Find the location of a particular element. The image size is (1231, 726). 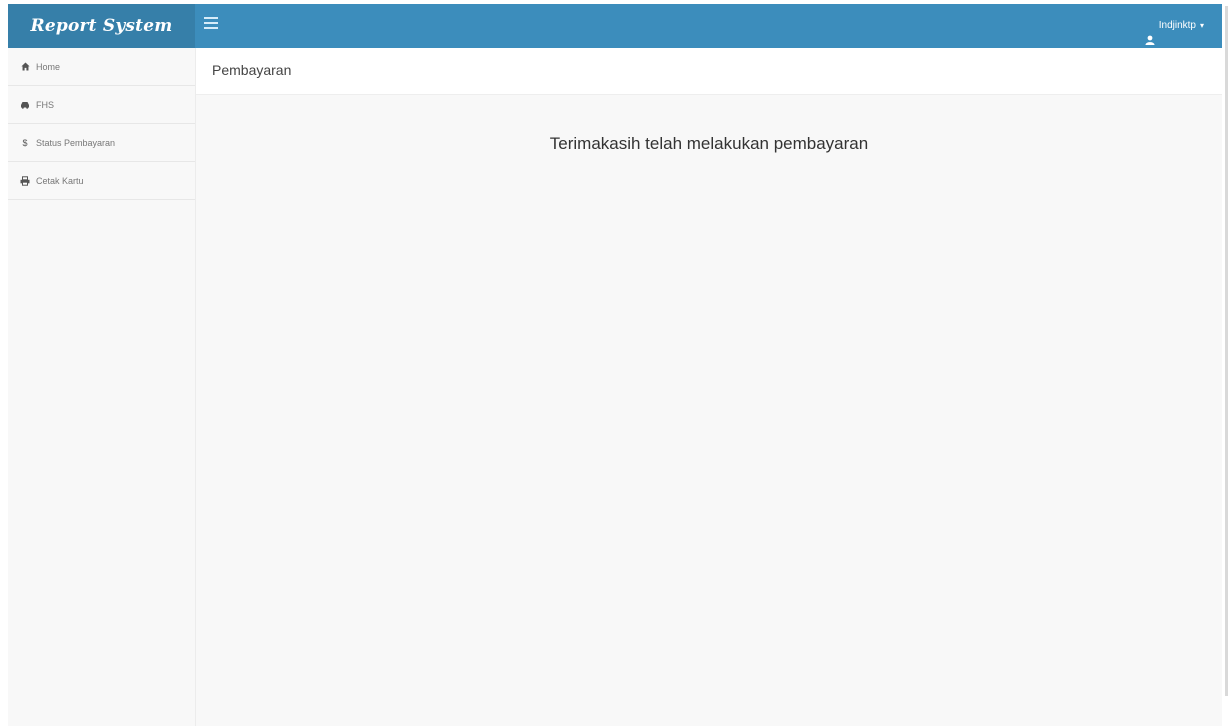

sidebar-item-label: Status Pembayaran is located at coordinates (76, 142).